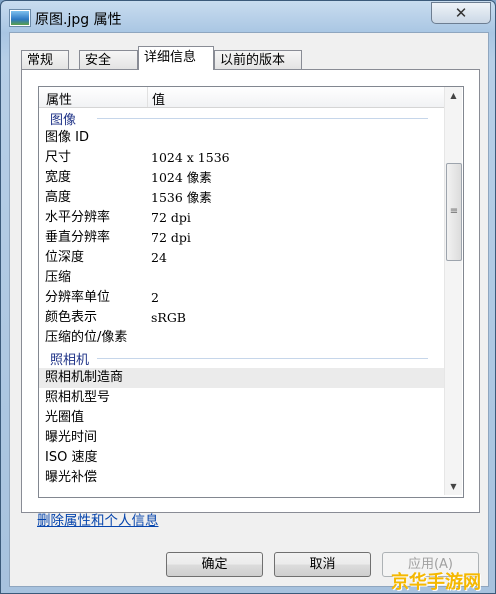 This screenshot has height=594, width=496. What do you see at coordinates (147, 97) in the screenshot?
I see `column-divider` at bounding box center [147, 97].